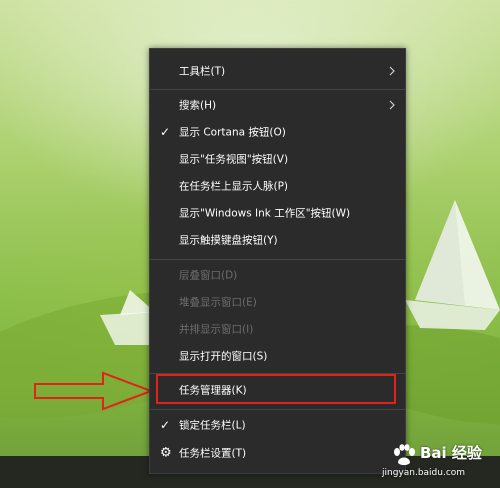  Describe the element at coordinates (218, 302) in the screenshot. I see `menu-item-label: 堆叠显示窗口(E)` at that location.